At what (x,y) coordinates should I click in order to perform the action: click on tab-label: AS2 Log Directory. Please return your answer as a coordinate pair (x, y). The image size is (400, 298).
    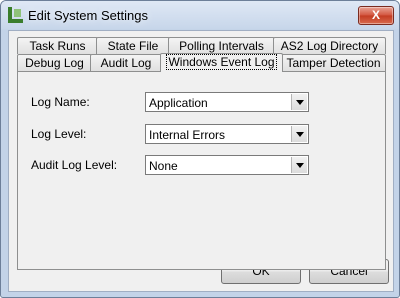
    Looking at the image, I should click on (329, 46).